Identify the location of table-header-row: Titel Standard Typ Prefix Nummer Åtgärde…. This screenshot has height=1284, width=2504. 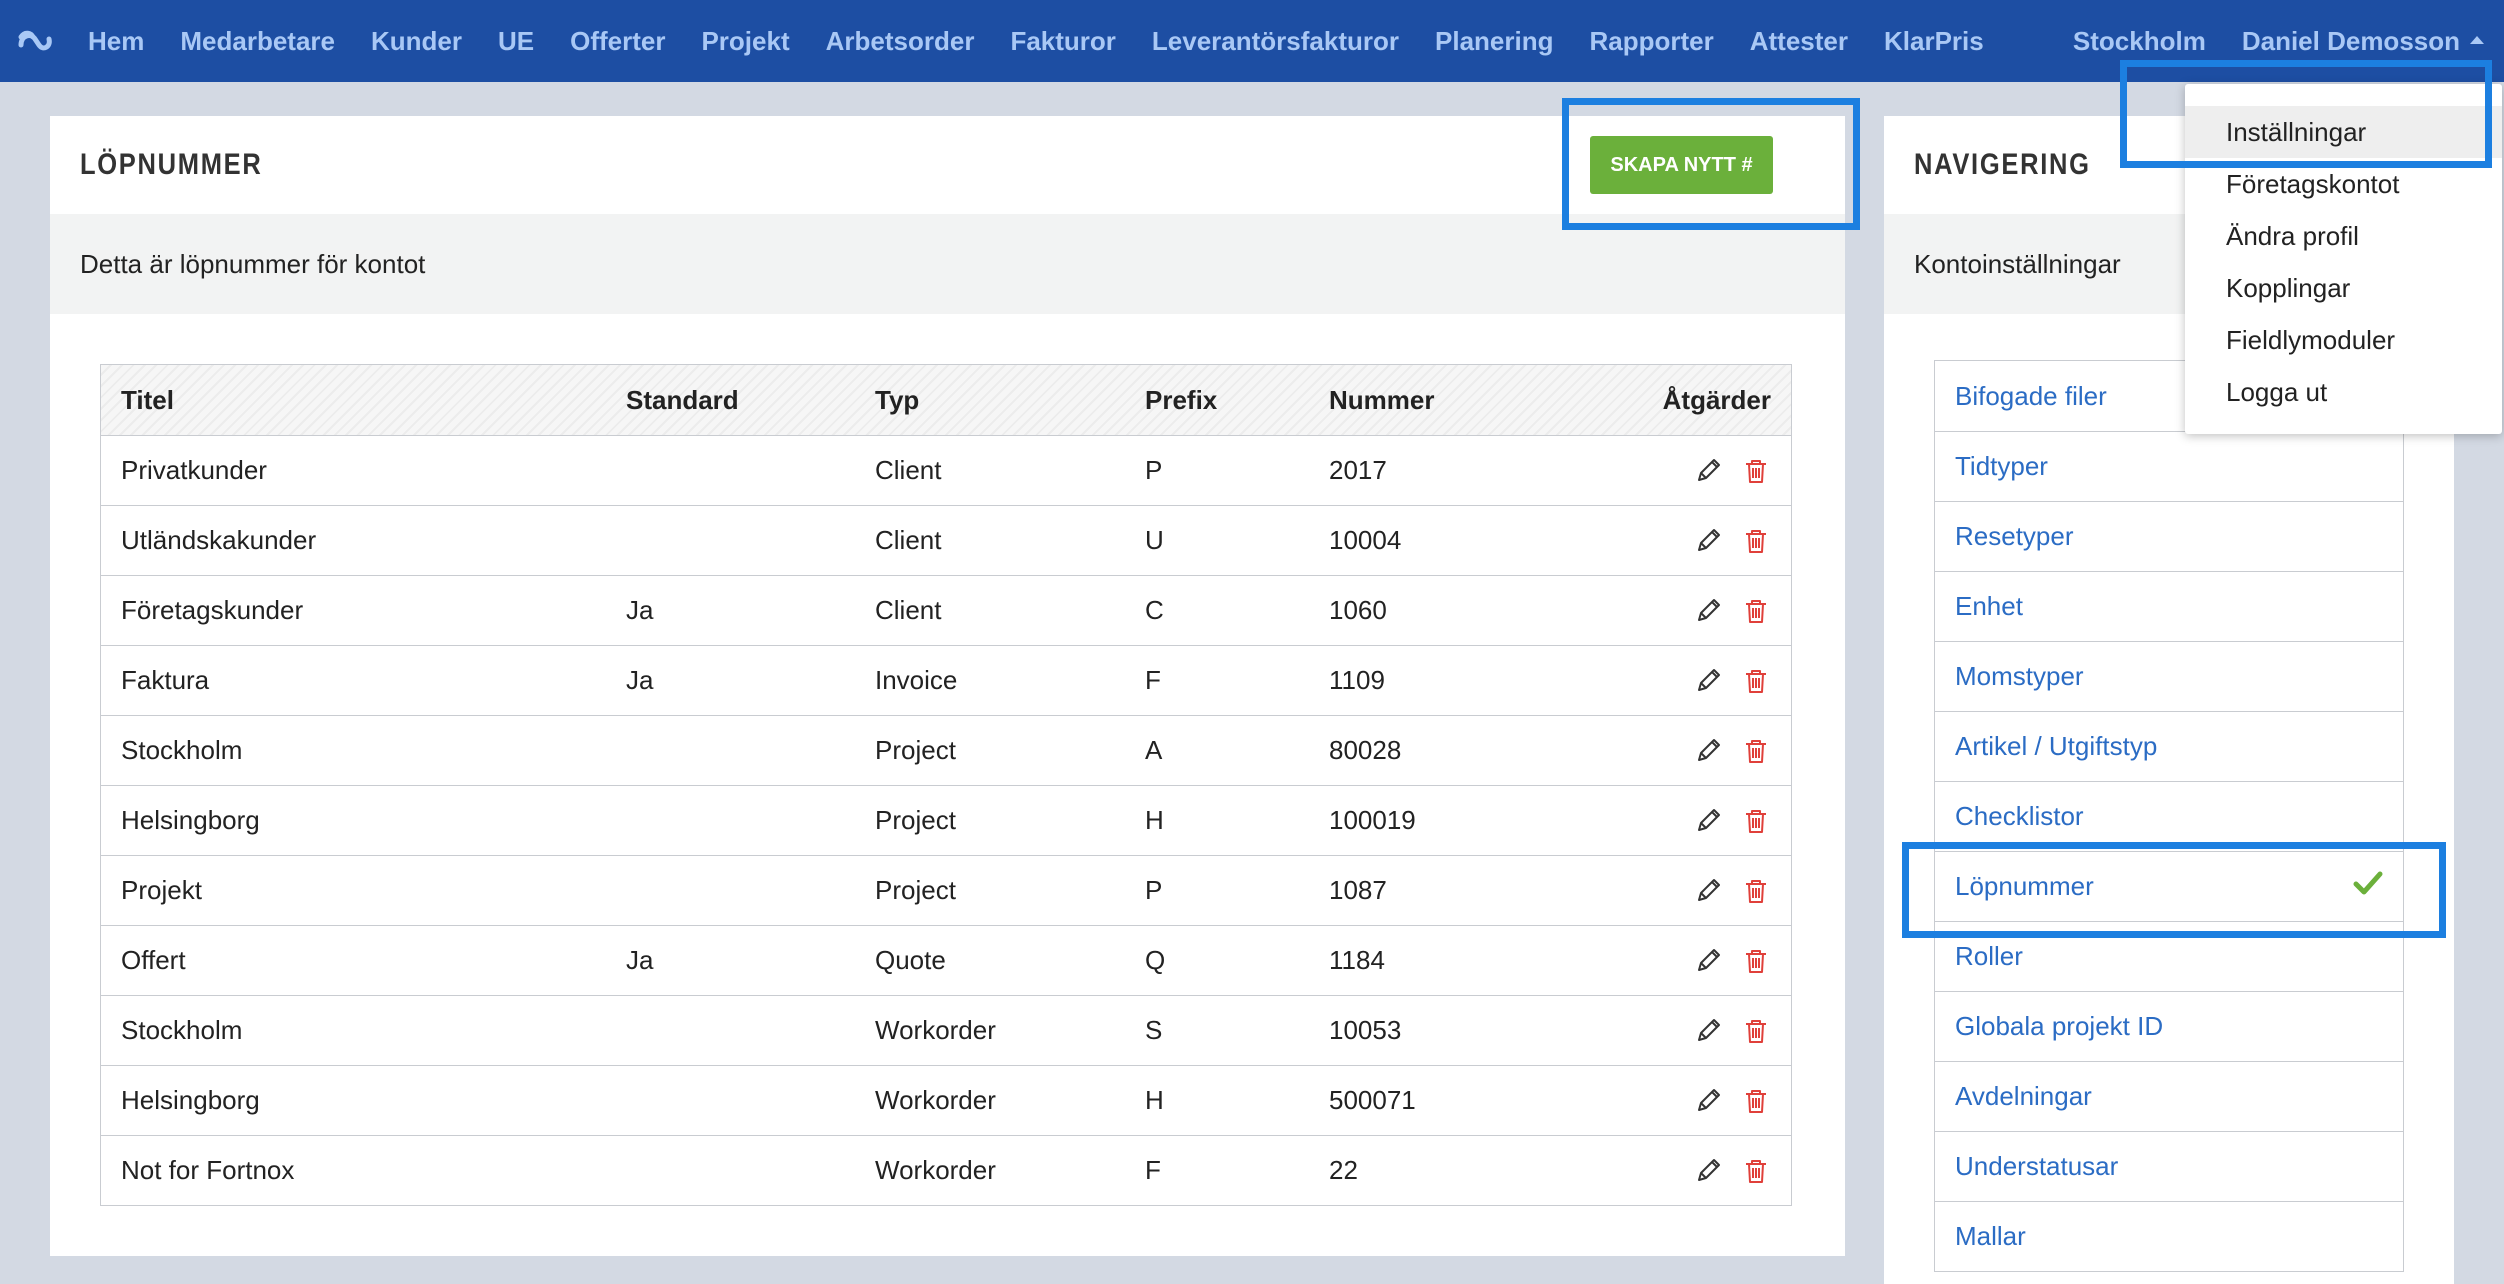
(946, 400).